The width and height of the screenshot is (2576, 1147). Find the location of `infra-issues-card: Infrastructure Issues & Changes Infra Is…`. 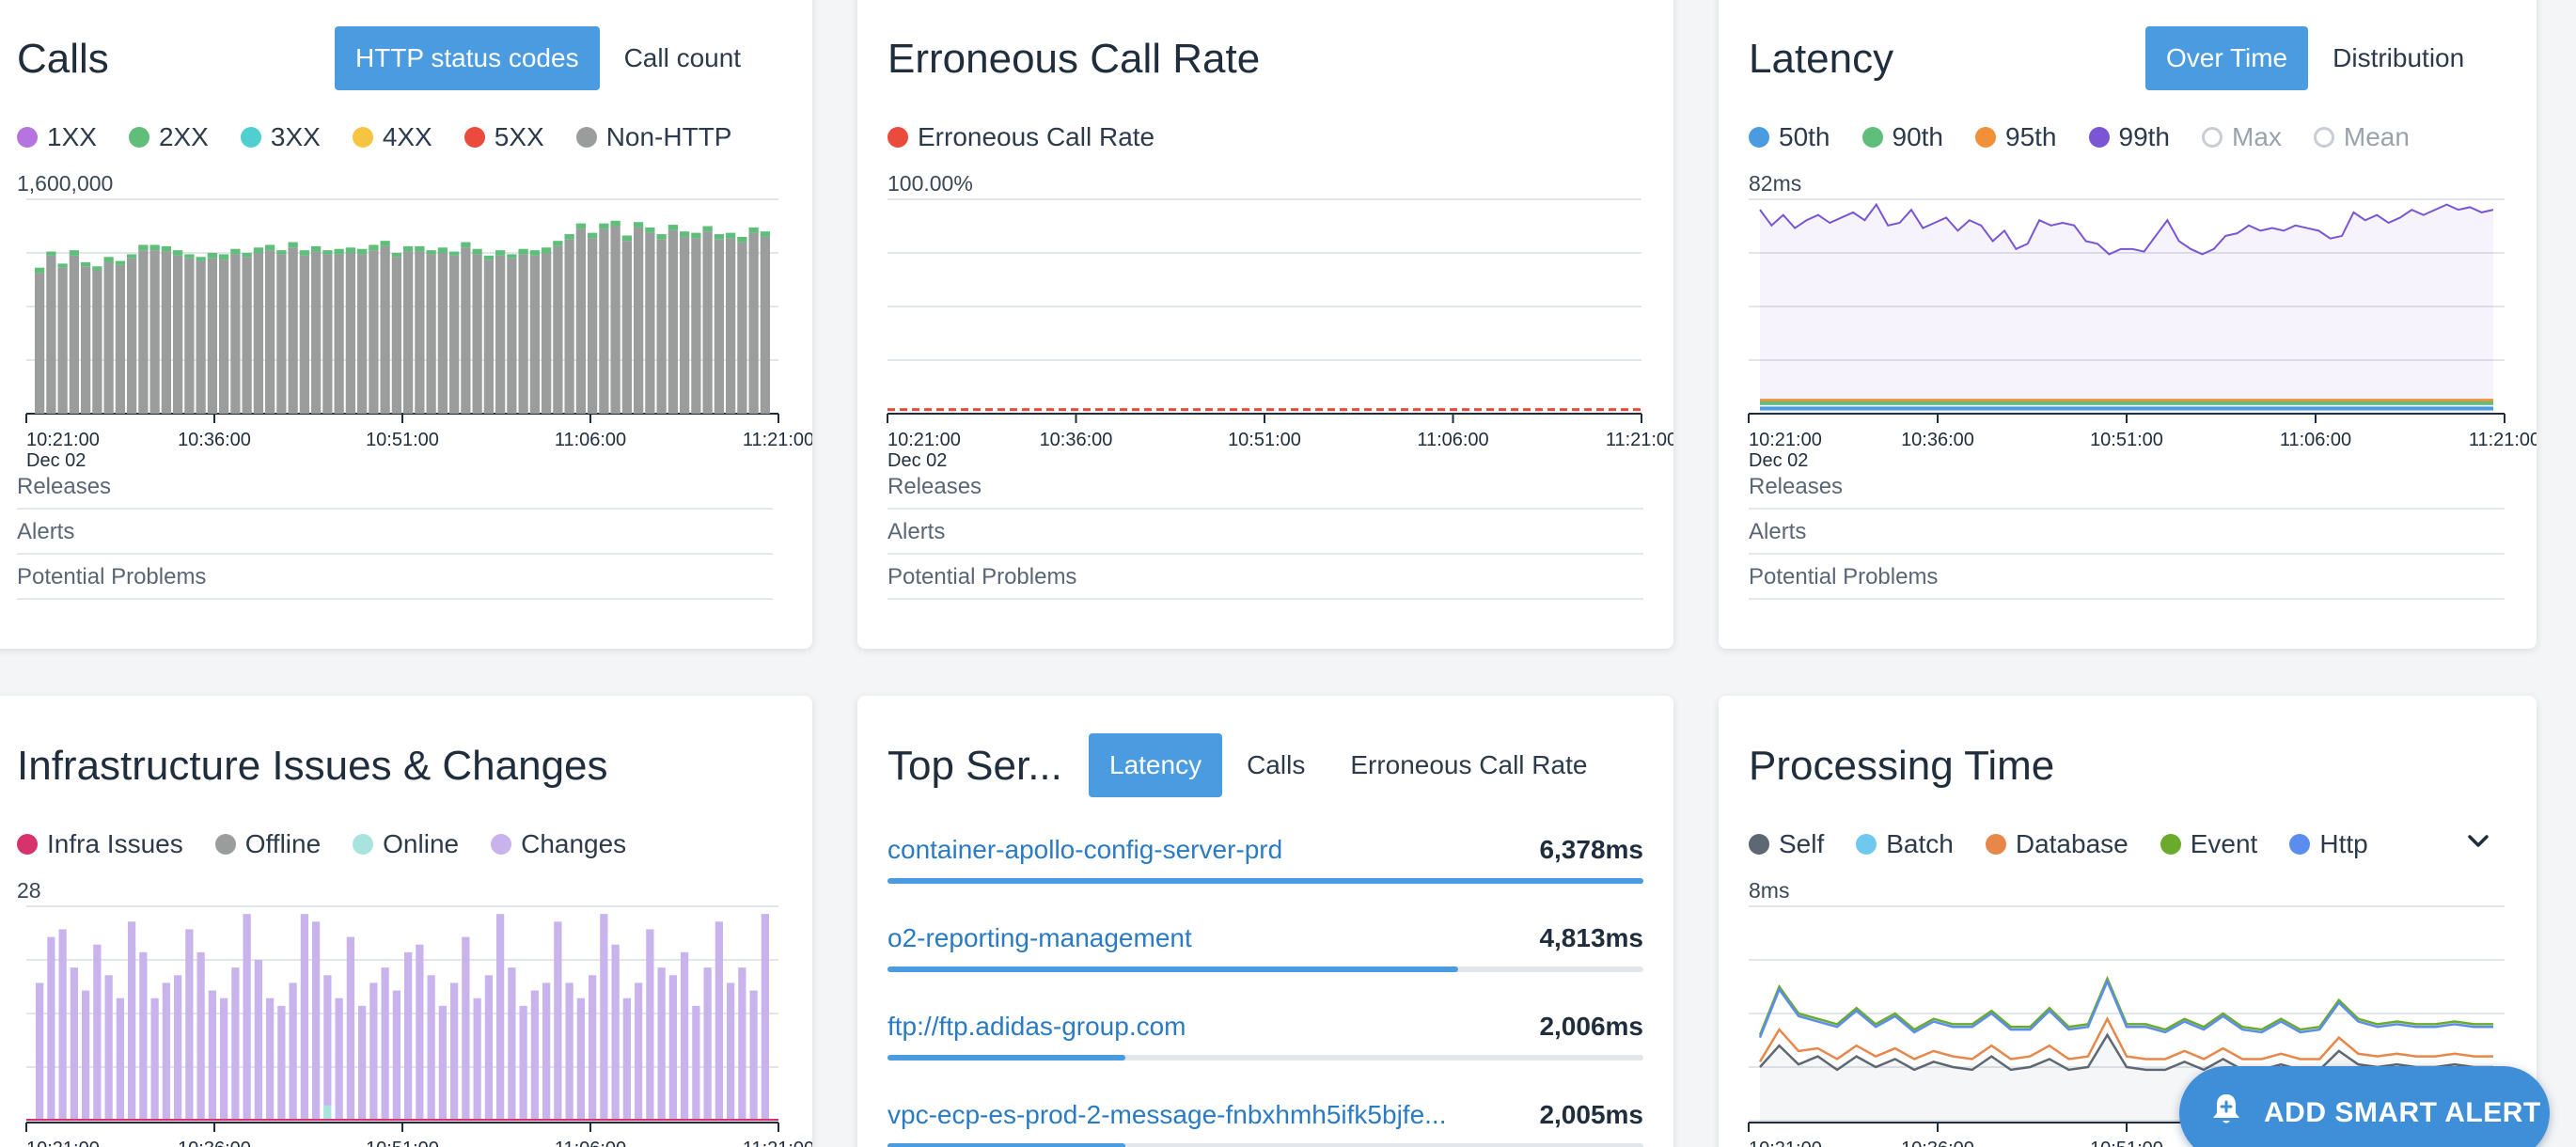

infra-issues-card: Infrastructure Issues & Changes Infra Is… is located at coordinates (406, 921).